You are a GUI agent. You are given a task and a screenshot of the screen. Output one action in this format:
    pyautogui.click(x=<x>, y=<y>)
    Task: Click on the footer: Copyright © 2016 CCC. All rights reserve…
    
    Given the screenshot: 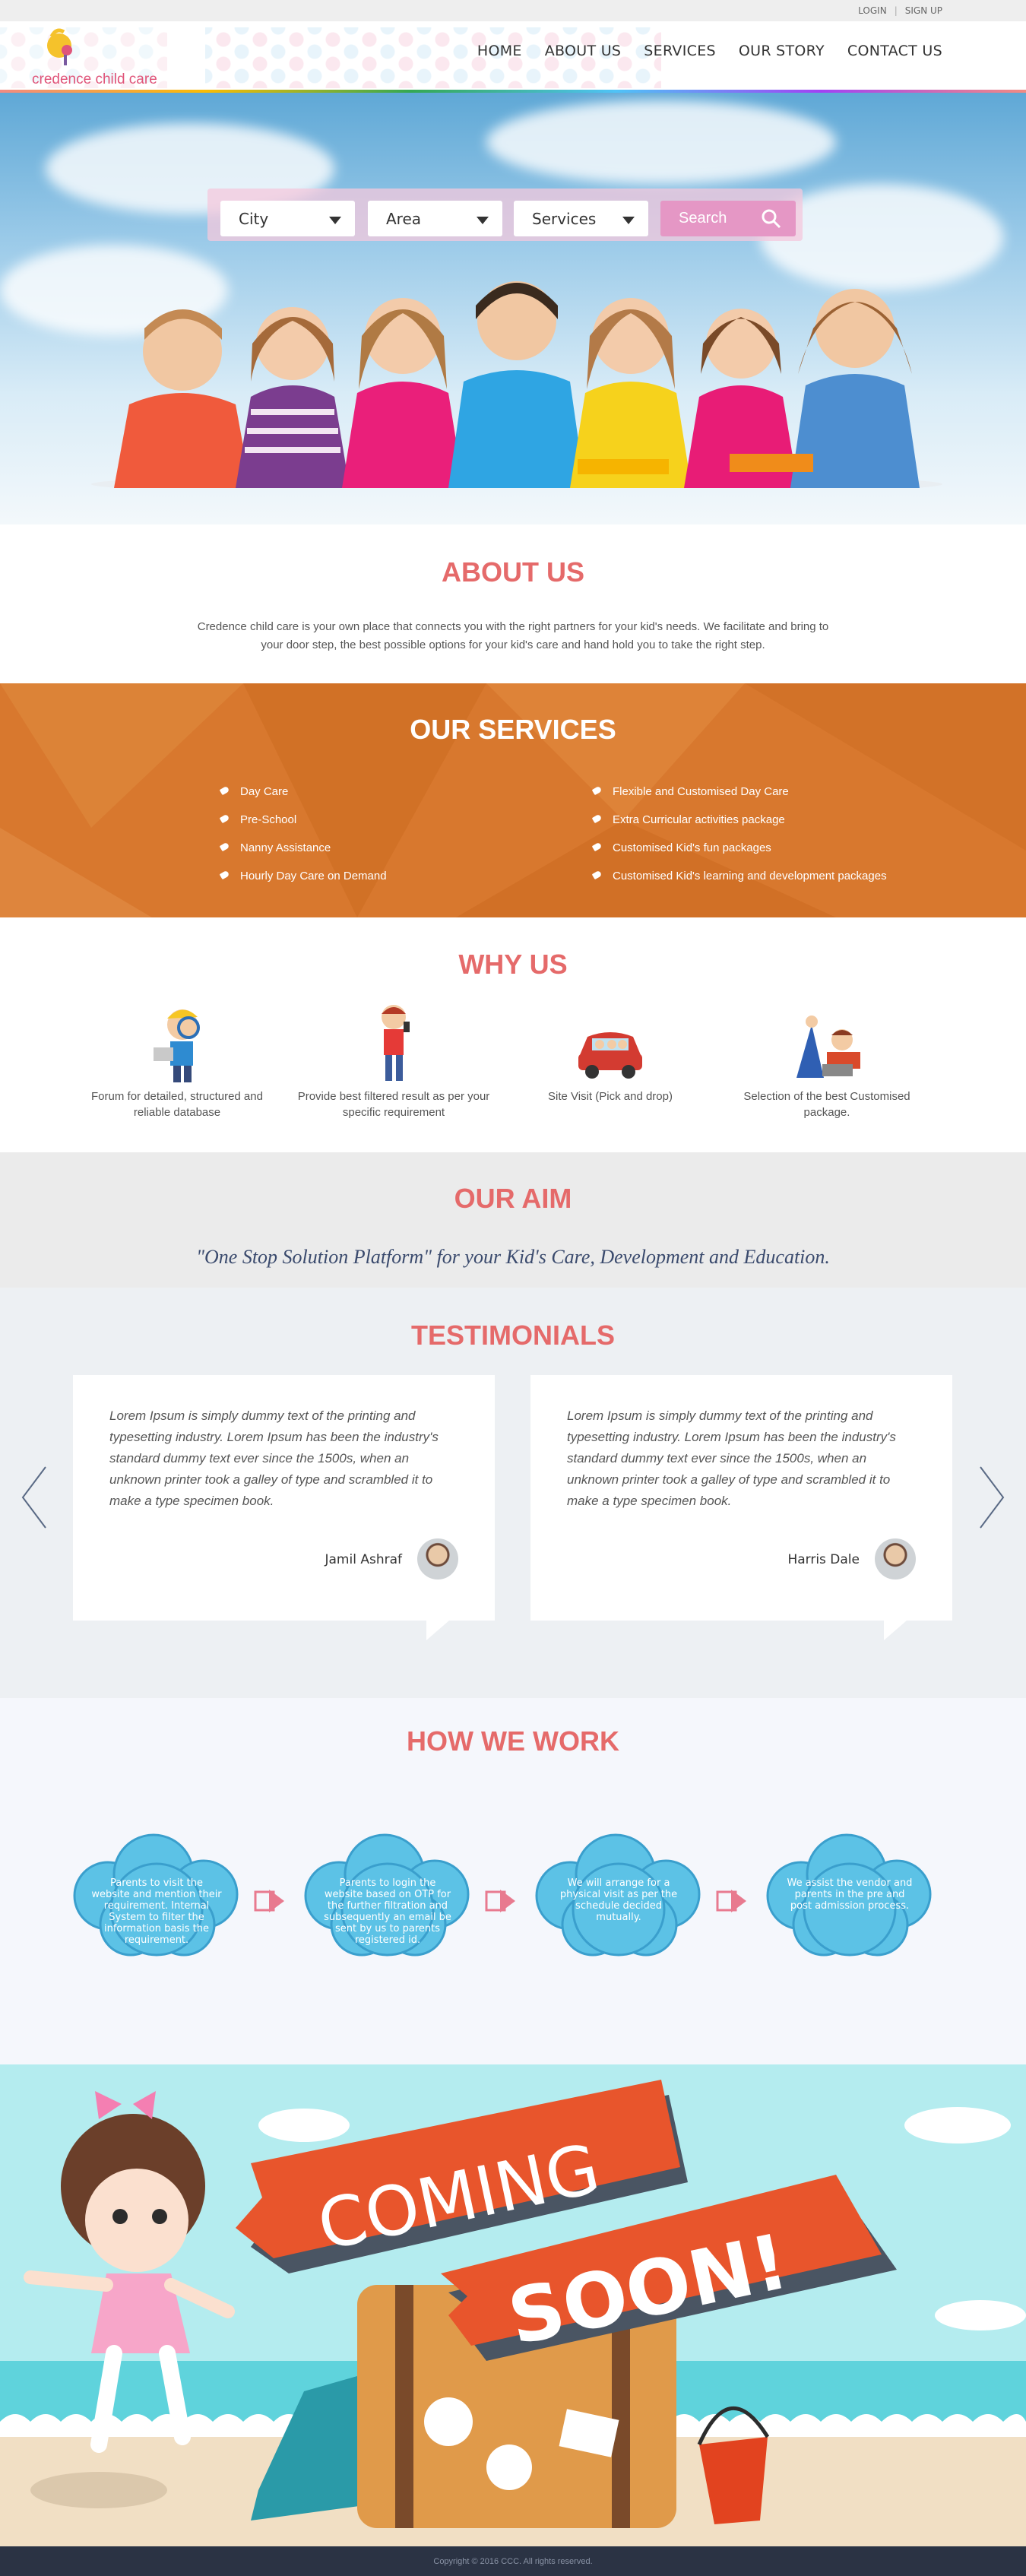 What is the action you would take?
    pyautogui.click(x=513, y=2561)
    